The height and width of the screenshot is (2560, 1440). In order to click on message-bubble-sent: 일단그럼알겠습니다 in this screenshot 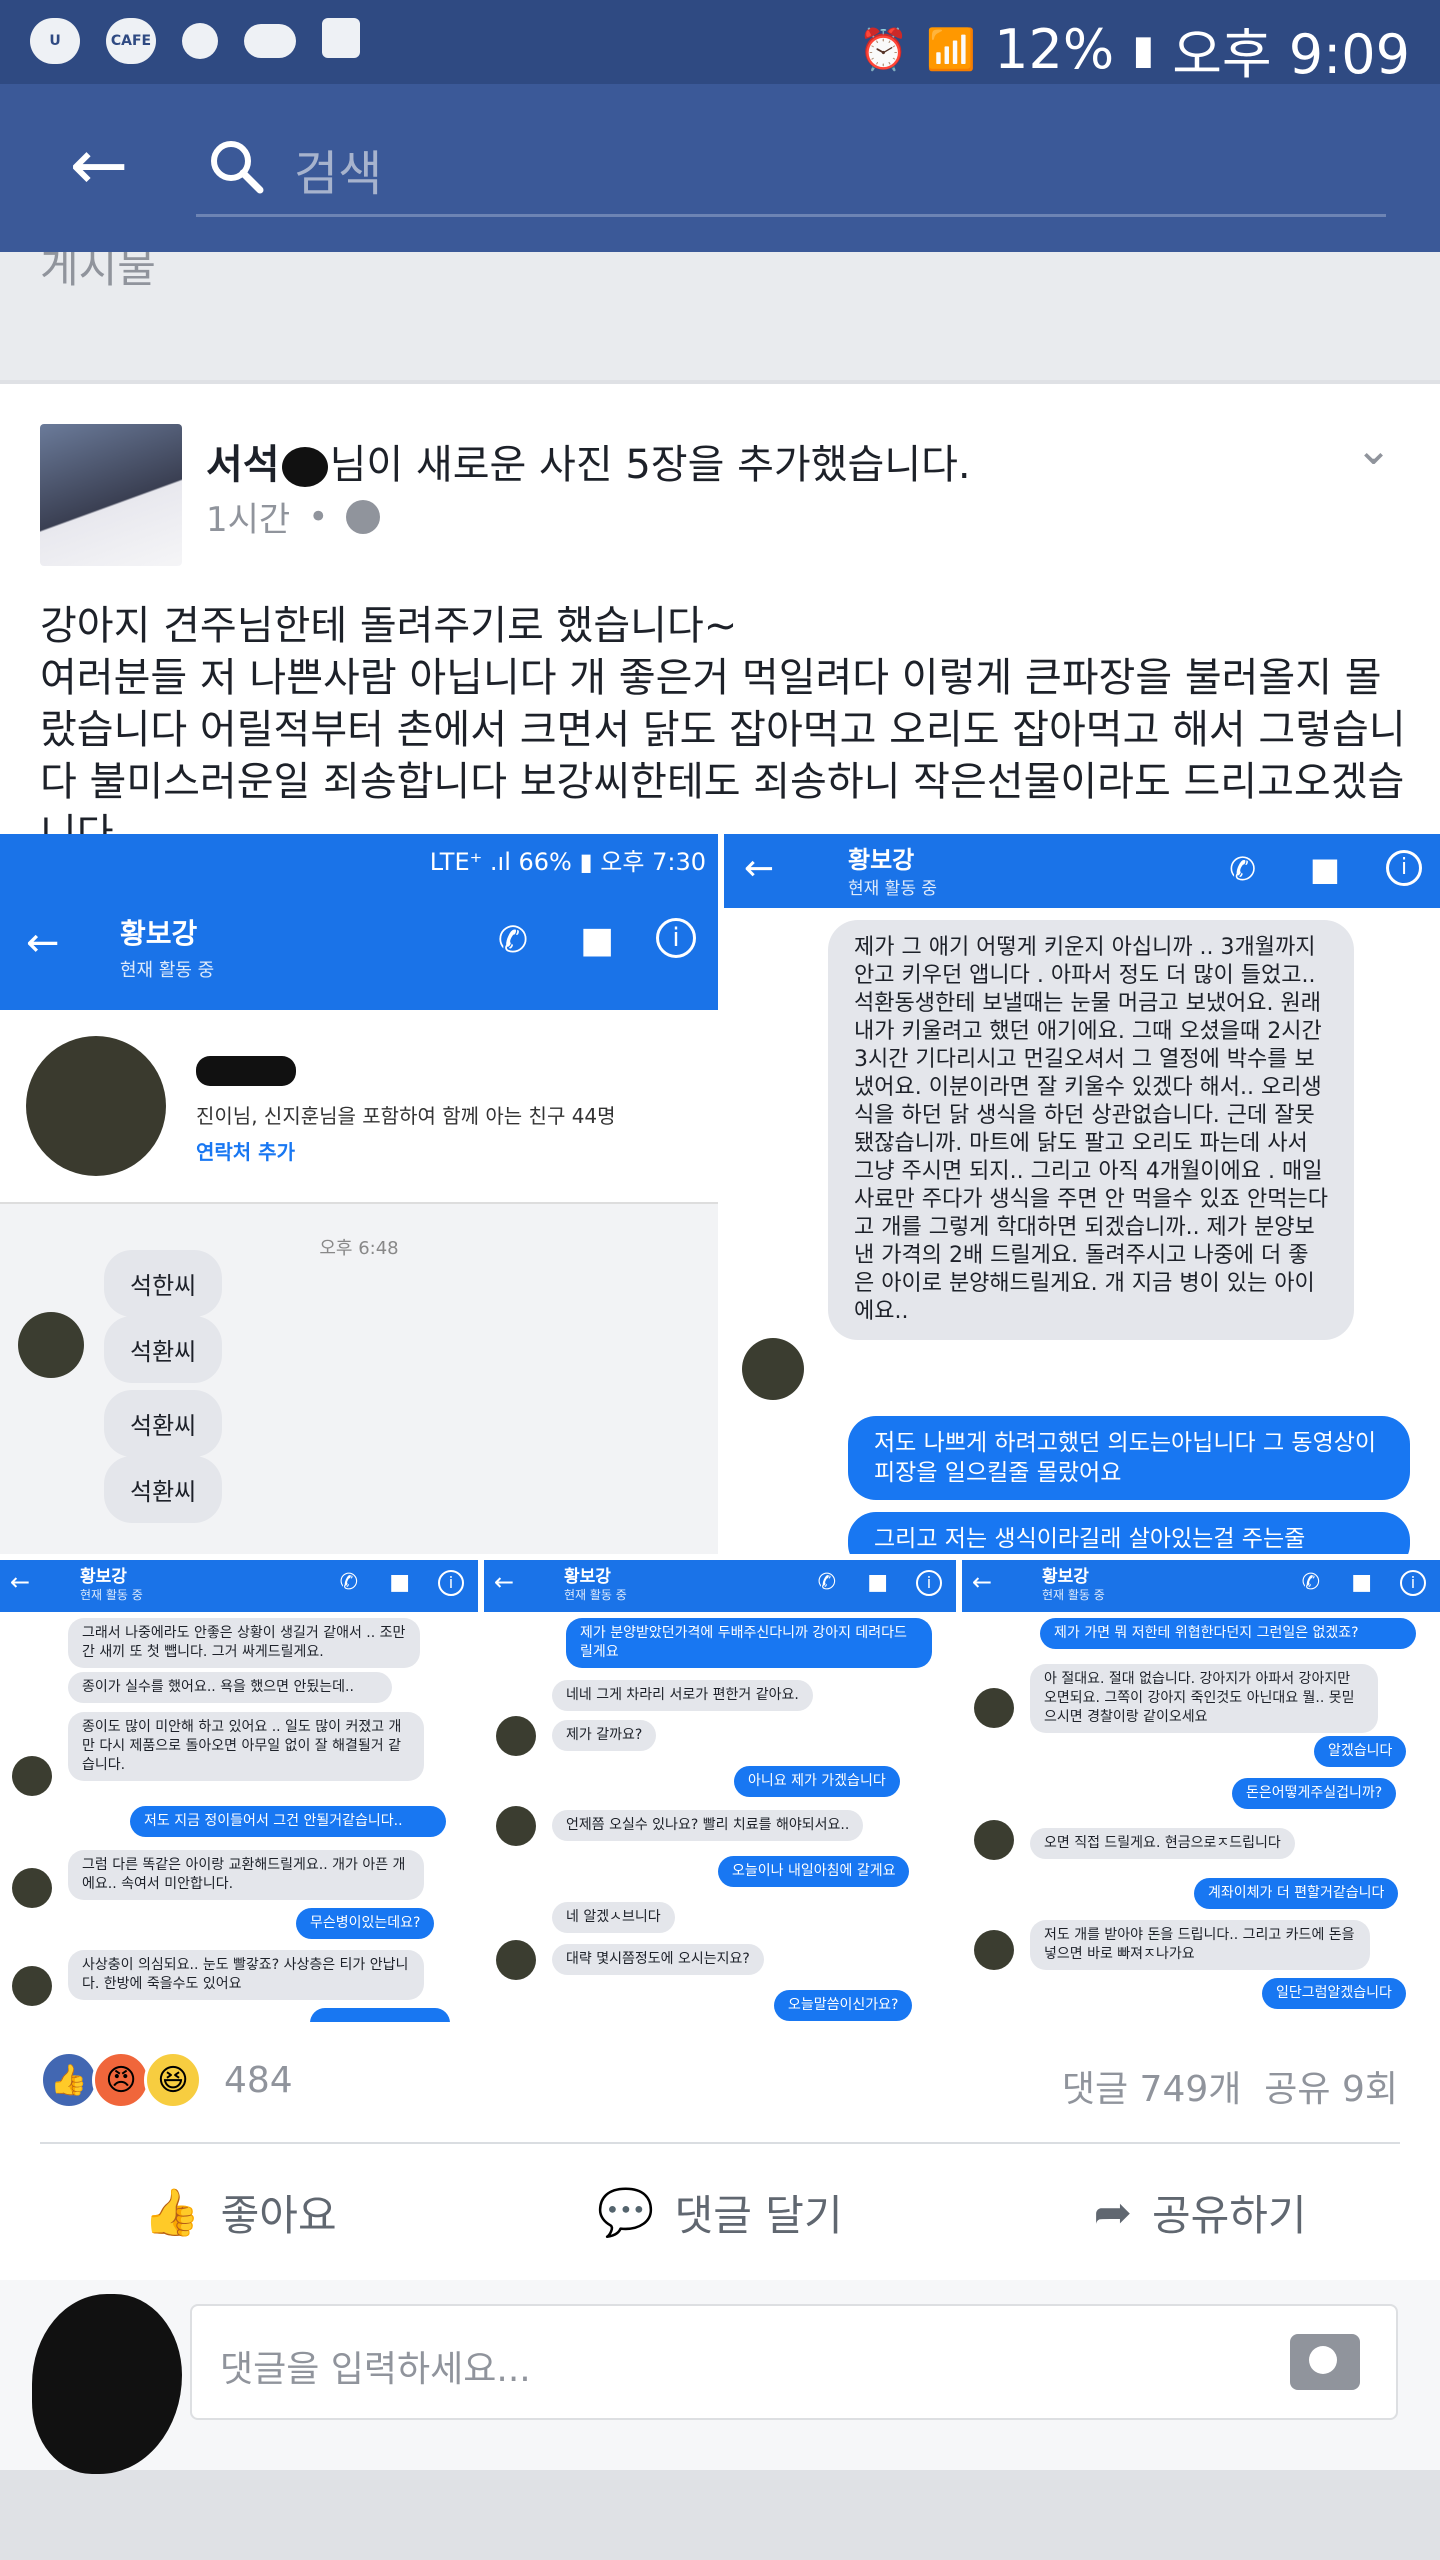, I will do `click(1334, 1993)`.